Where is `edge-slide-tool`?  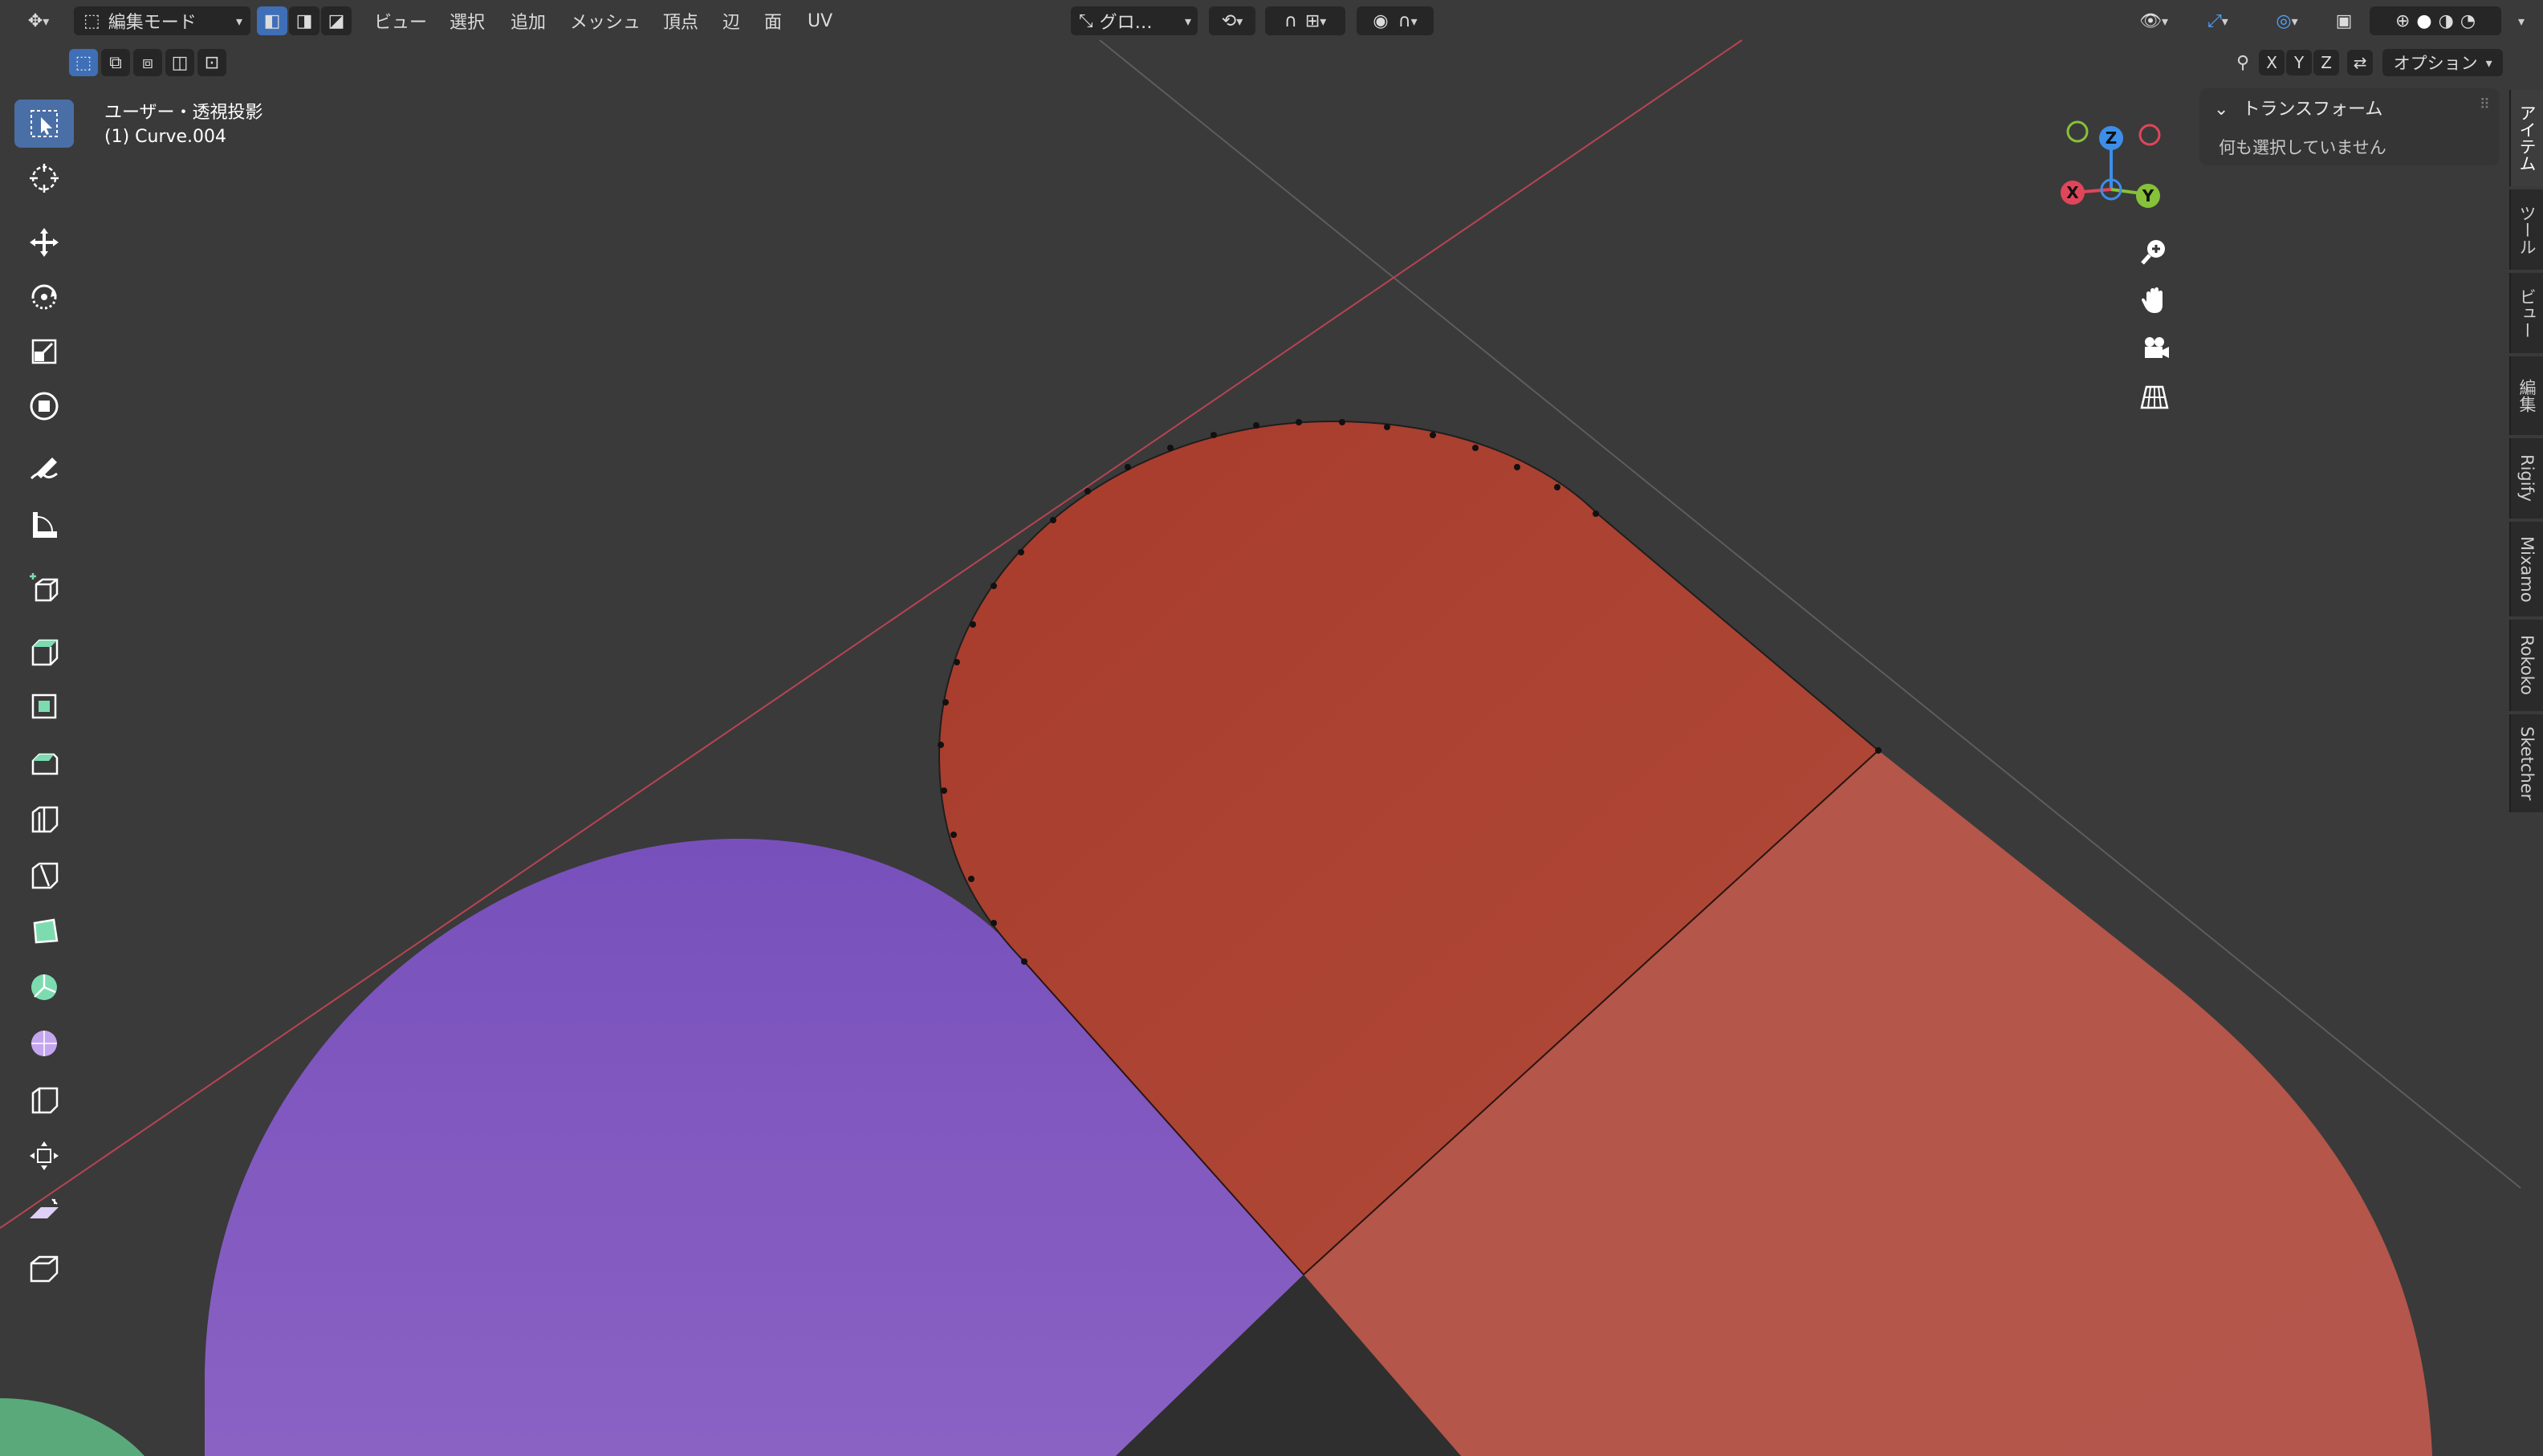
edge-slide-tool is located at coordinates (44, 1100).